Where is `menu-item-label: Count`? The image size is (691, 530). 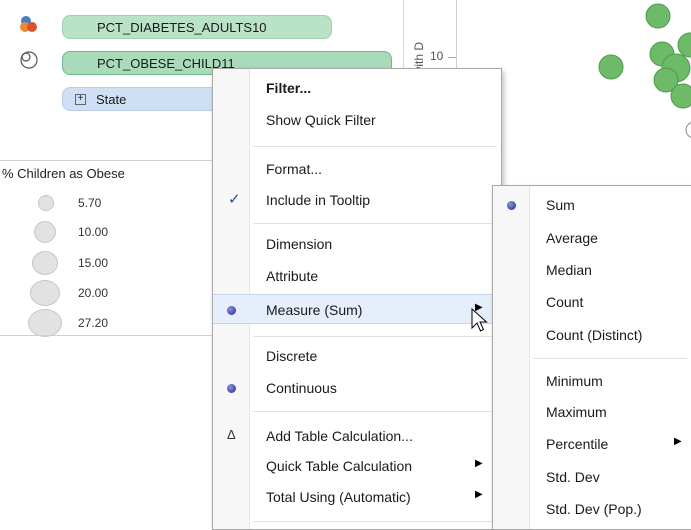 menu-item-label: Count is located at coordinates (565, 302).